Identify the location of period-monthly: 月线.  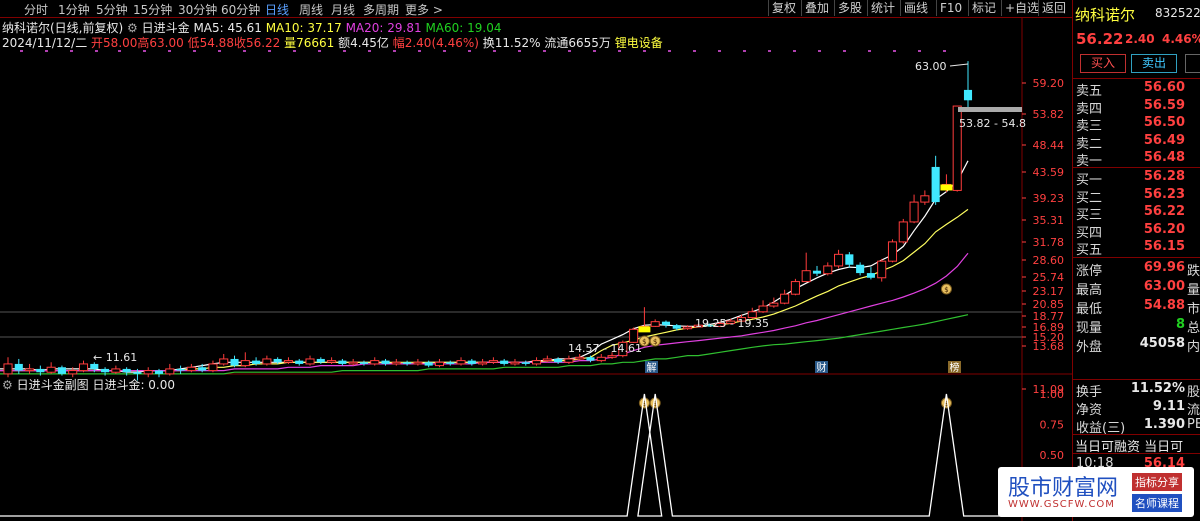
(343, 9).